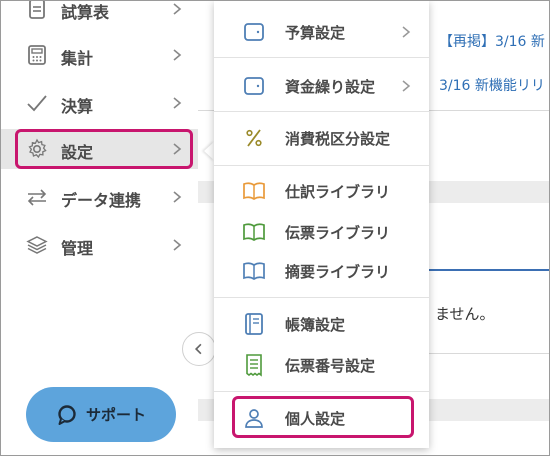 This screenshot has width=550, height=456. What do you see at coordinates (37, 55) in the screenshot?
I see `calculator-icon` at bounding box center [37, 55].